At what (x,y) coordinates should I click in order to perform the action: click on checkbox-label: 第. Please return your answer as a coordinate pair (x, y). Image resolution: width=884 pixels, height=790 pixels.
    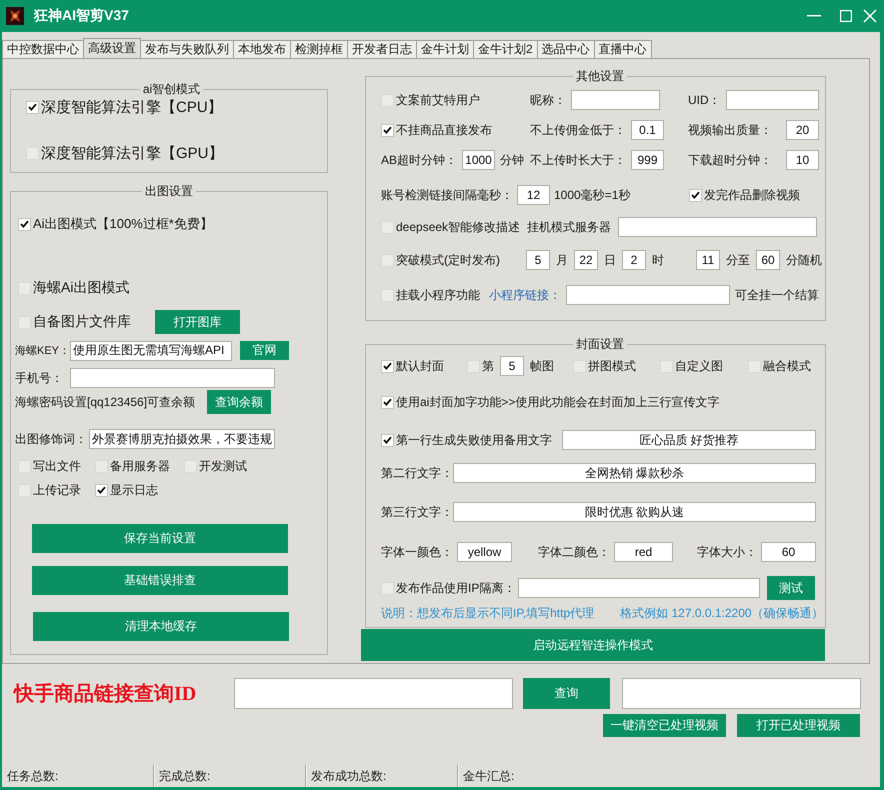
    Looking at the image, I should click on (488, 366).